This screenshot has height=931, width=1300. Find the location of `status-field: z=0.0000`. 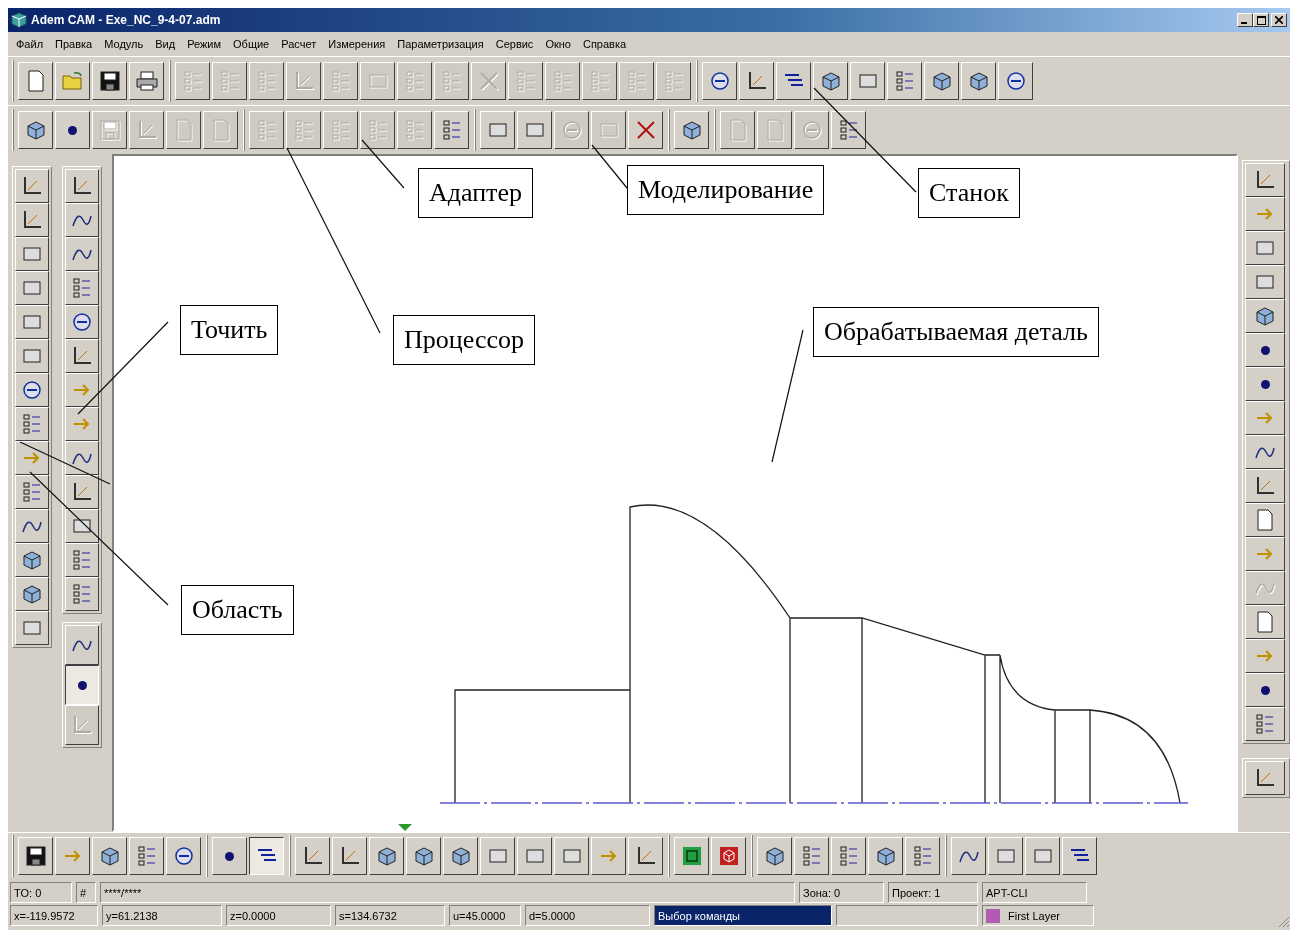

status-field: z=0.0000 is located at coordinates (278, 915).